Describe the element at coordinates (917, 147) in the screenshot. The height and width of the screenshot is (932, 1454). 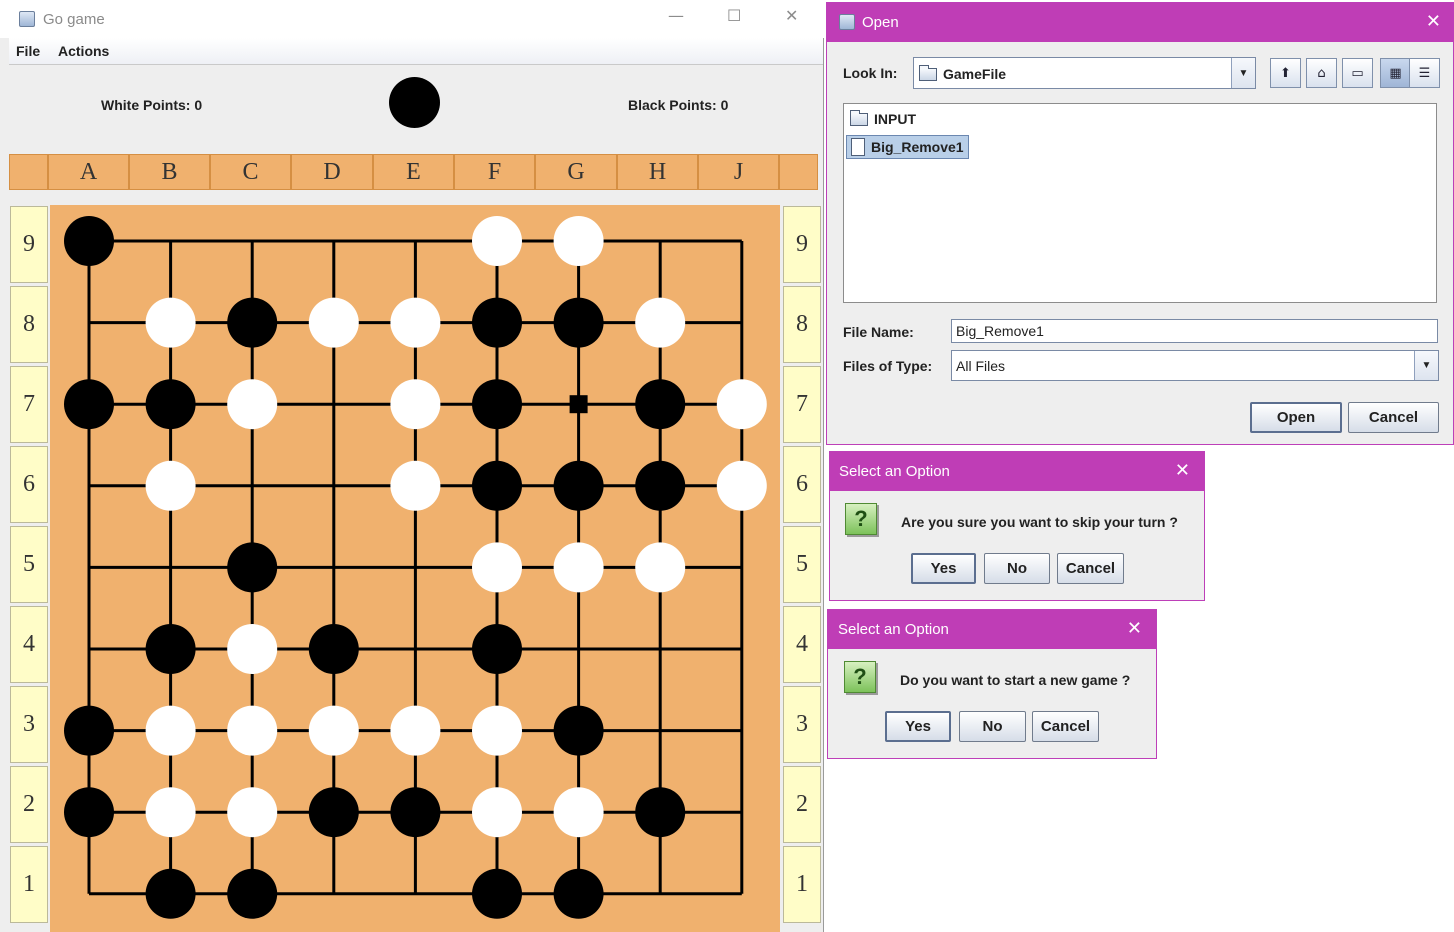
I see `file-list-item-label: Big_Remove1` at that location.